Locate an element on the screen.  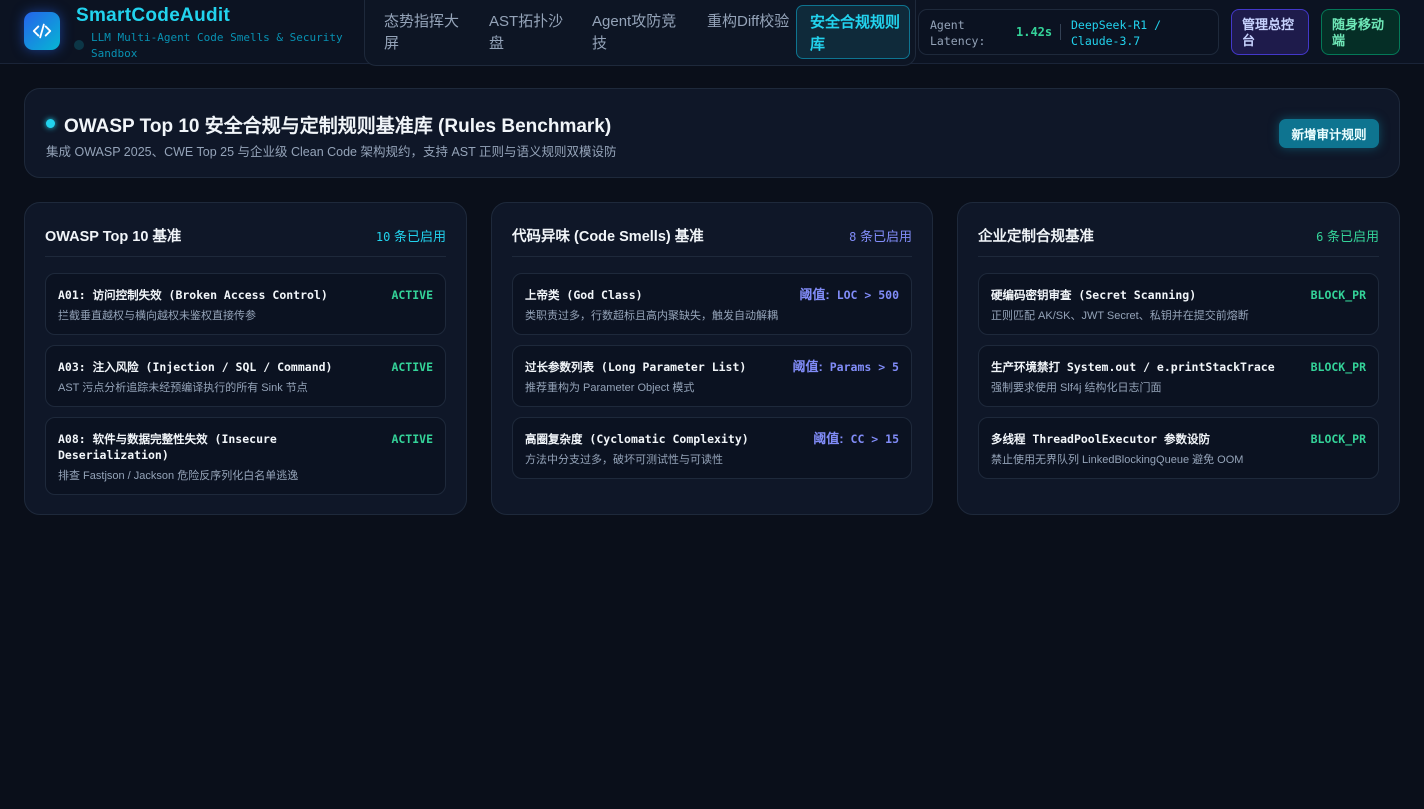
rule-name: 上帝类 (God Class) is located at coordinates (584, 295).